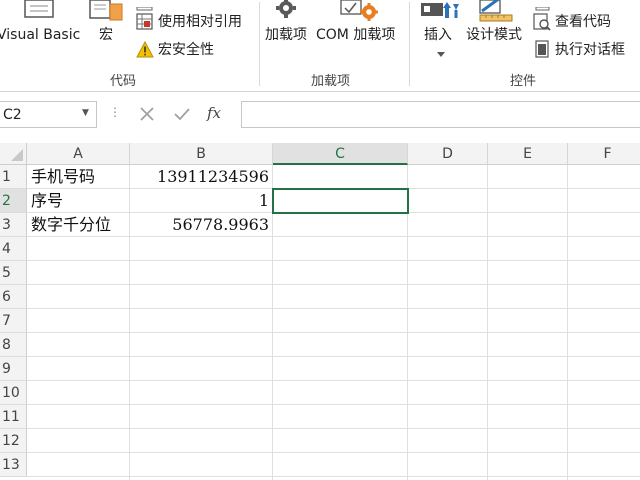 The height and width of the screenshot is (480, 640). I want to click on cell-b1: 13911234596, so click(201, 177).